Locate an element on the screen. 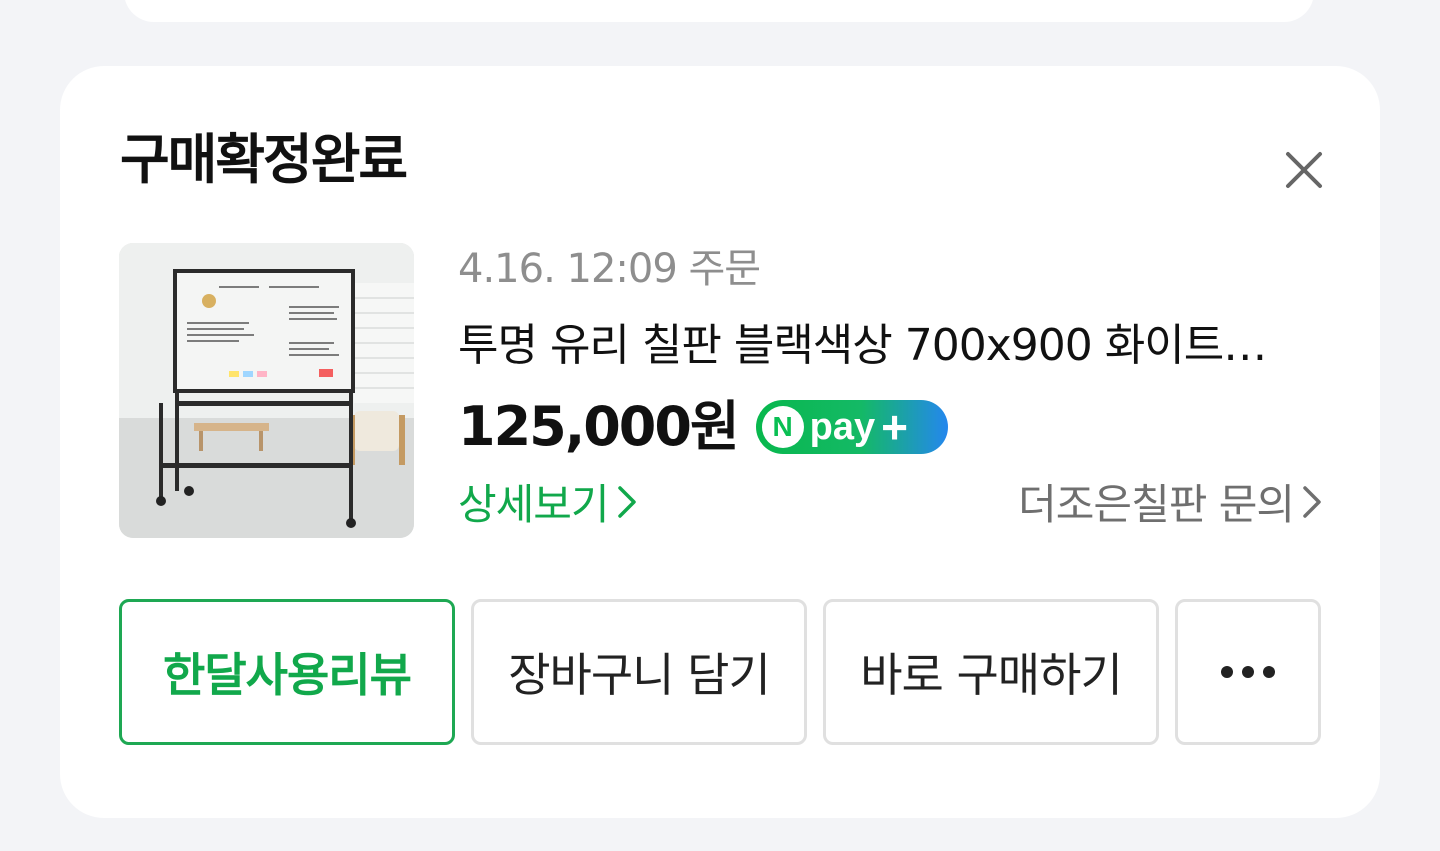 The image size is (1440, 851). buy-now-button: 바로 구매하기 is located at coordinates (991, 672).